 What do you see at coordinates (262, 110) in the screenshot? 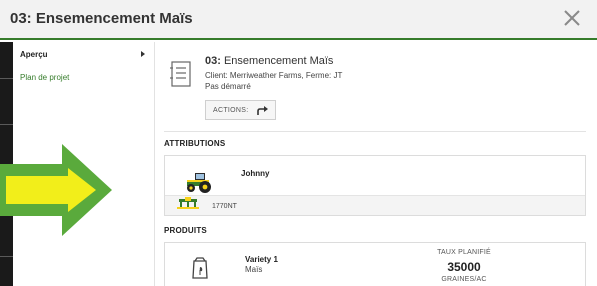
I see `share-arrow-icon` at bounding box center [262, 110].